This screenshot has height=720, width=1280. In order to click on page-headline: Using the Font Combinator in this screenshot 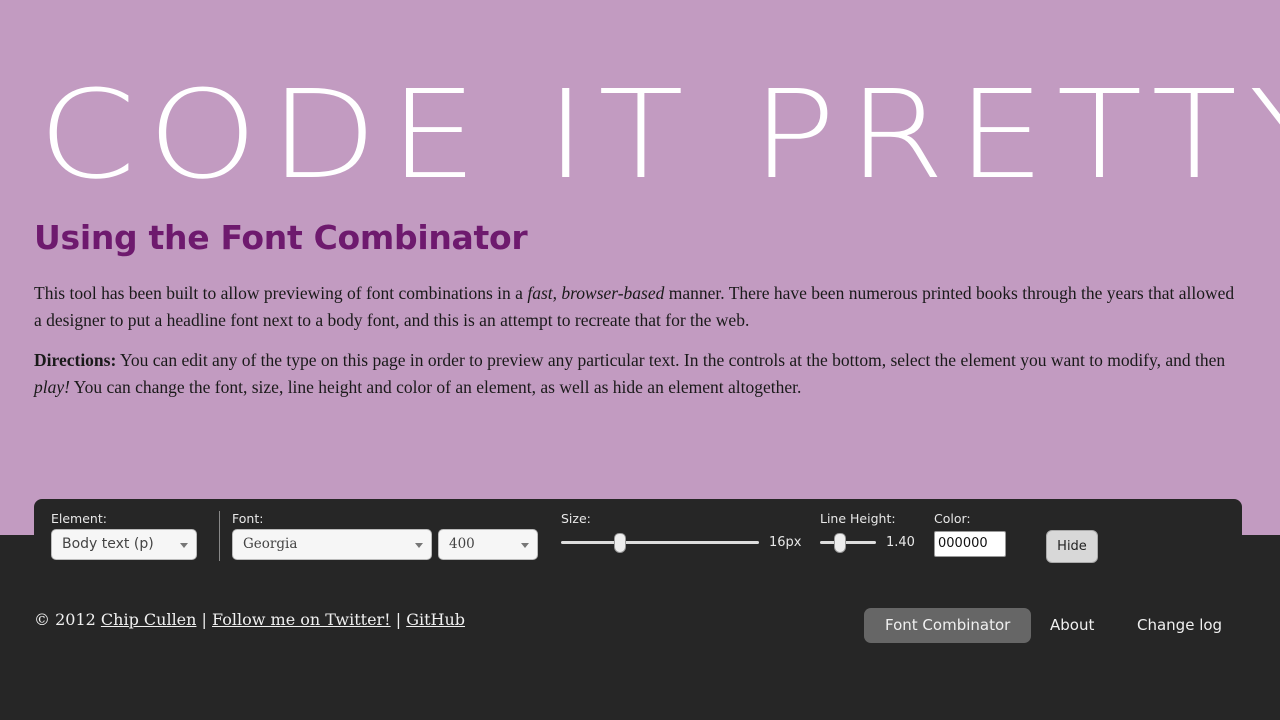, I will do `click(281, 237)`.